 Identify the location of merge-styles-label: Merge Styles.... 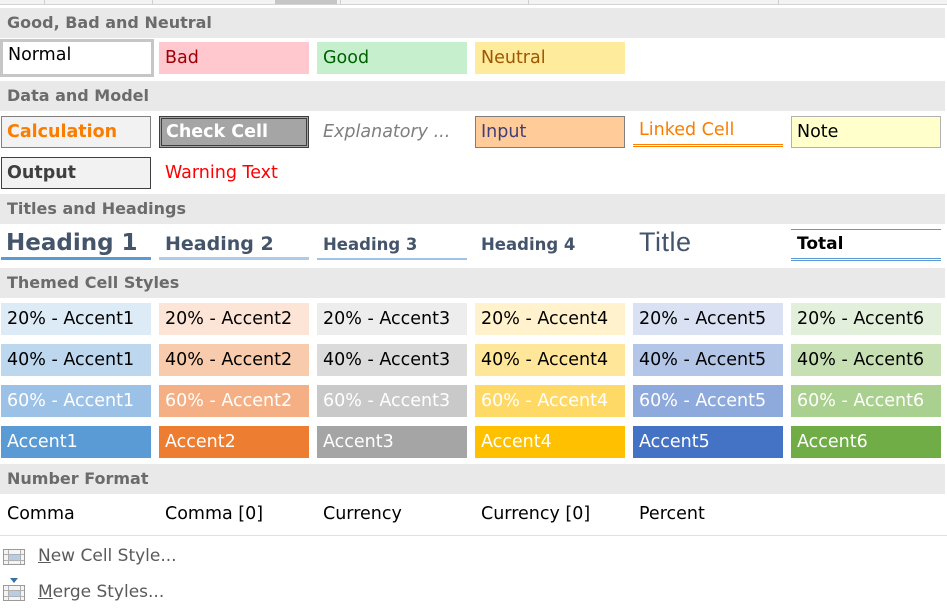
(101, 592).